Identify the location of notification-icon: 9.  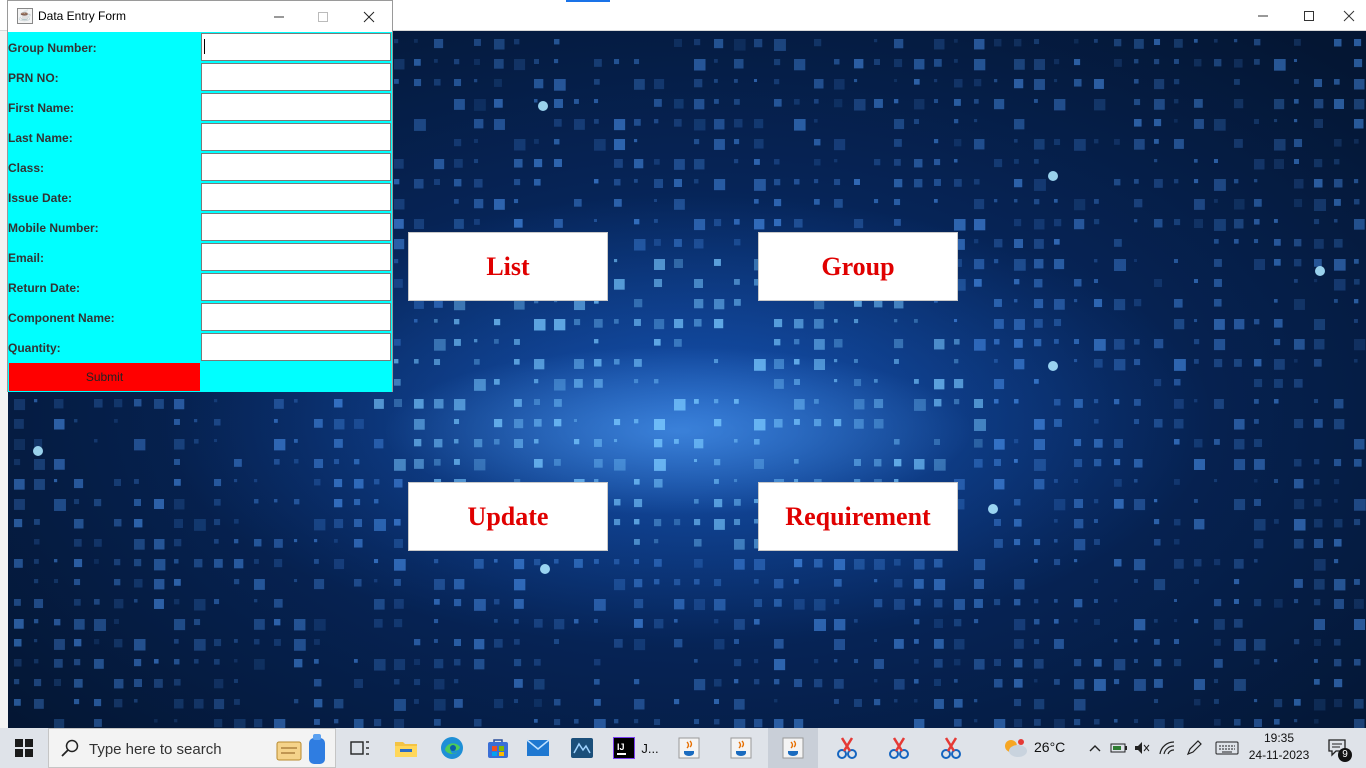
(1338, 748).